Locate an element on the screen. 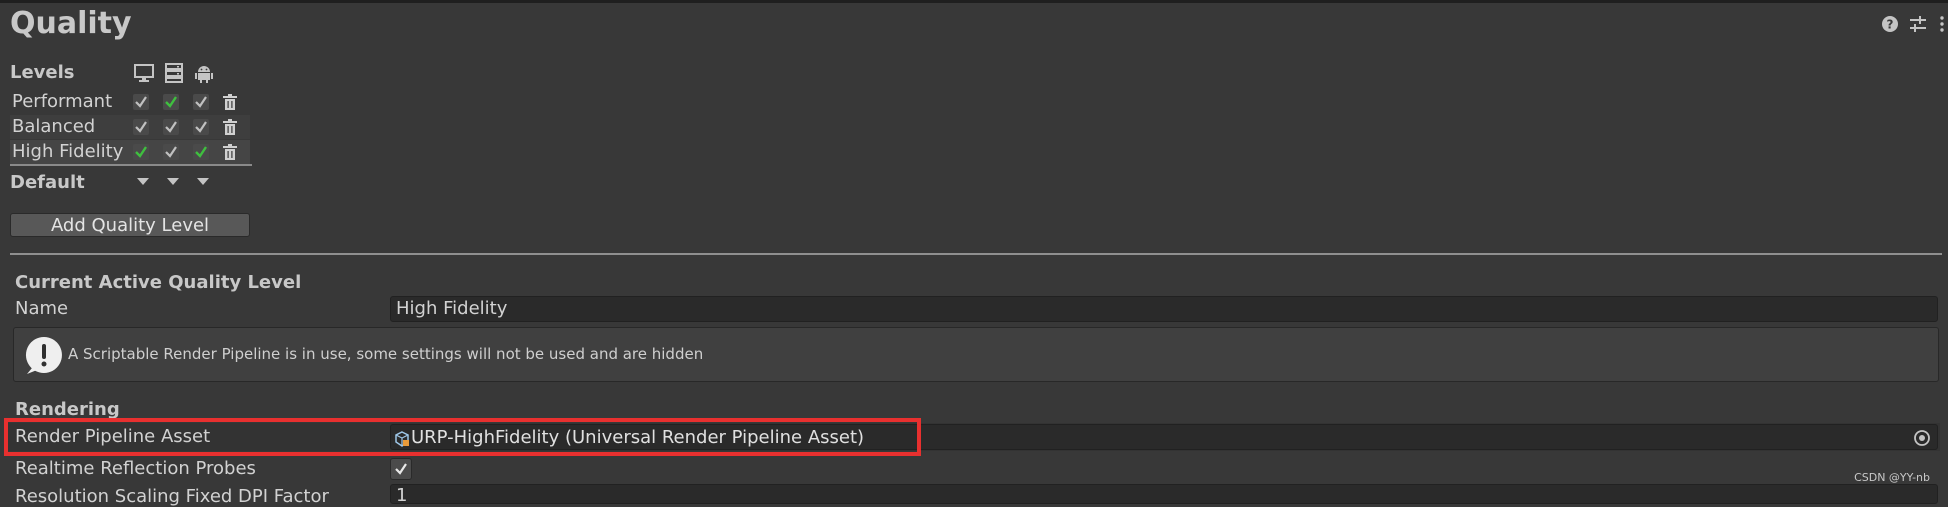 The height and width of the screenshot is (507, 1948). default-server-dropdown is located at coordinates (173, 181).